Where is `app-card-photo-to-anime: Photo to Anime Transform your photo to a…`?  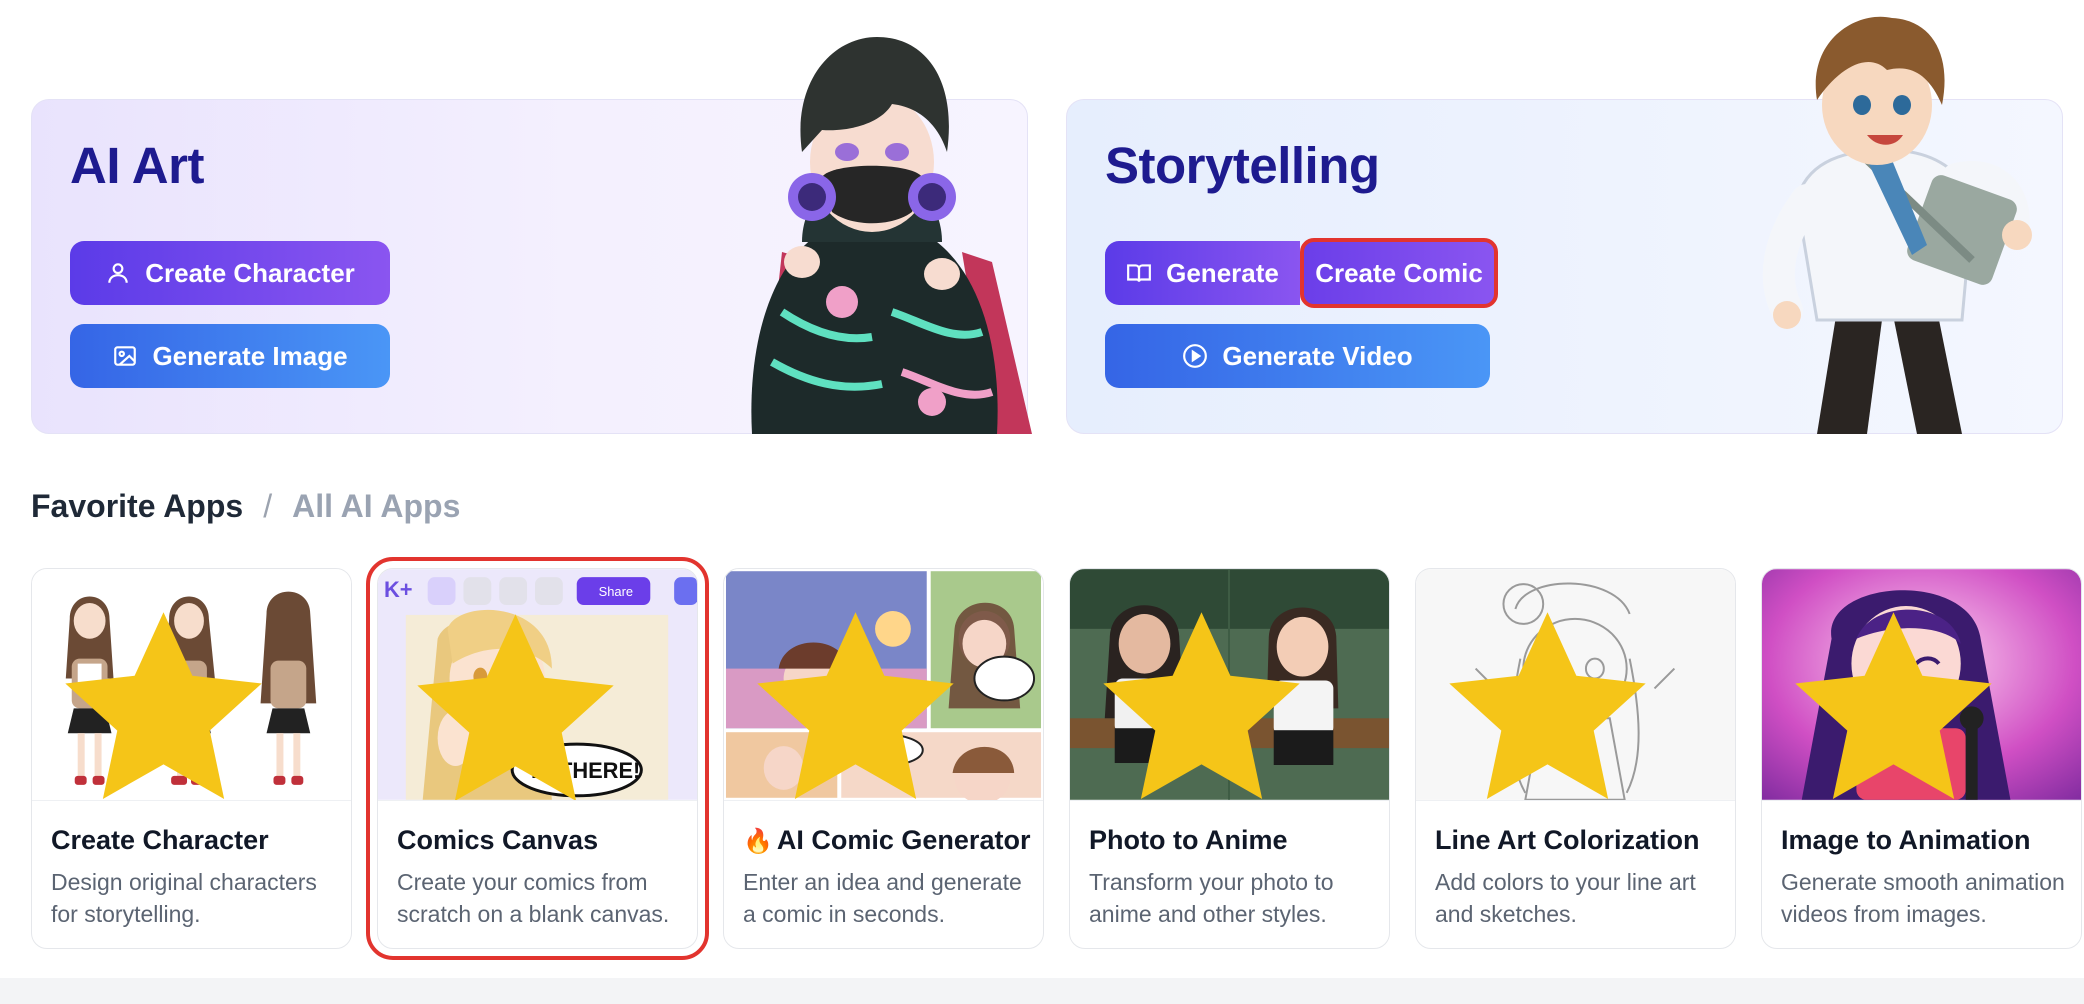 app-card-photo-to-anime: Photo to Anime Transform your photo to a… is located at coordinates (1229, 758).